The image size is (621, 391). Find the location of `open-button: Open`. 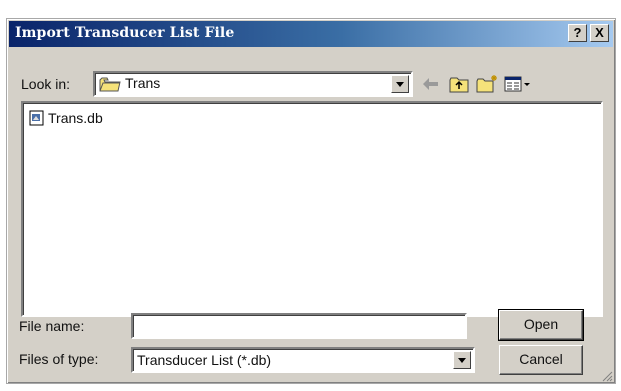

open-button: Open is located at coordinates (541, 325).